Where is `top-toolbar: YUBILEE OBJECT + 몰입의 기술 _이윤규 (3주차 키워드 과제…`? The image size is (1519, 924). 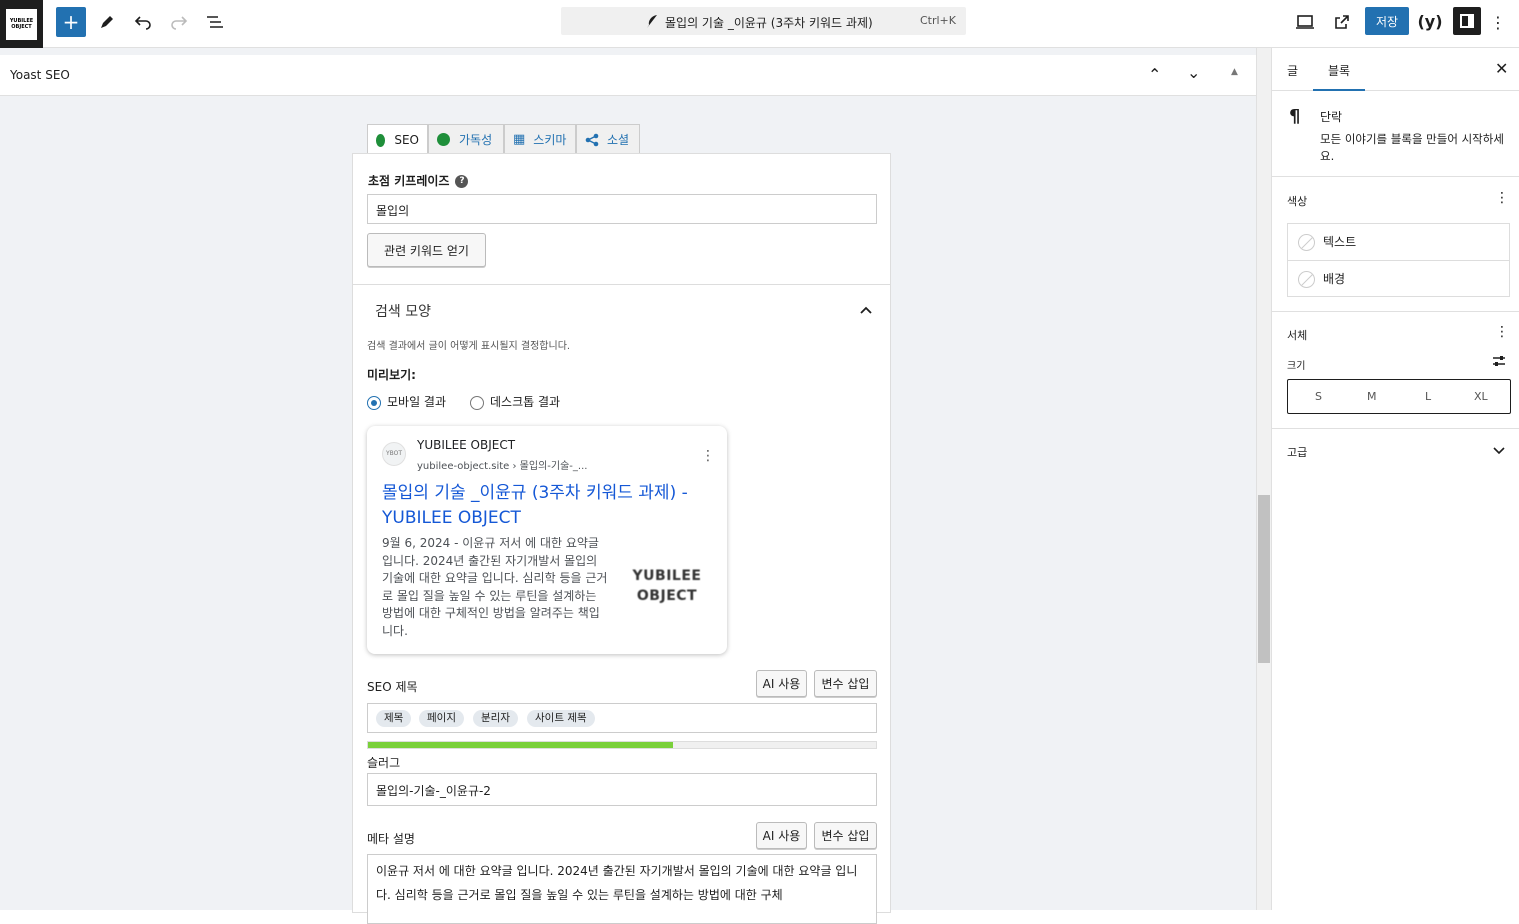
top-toolbar: YUBILEE OBJECT + 몰입의 기술 _이윤규 (3주차 키워드 과제… is located at coordinates (759, 24).